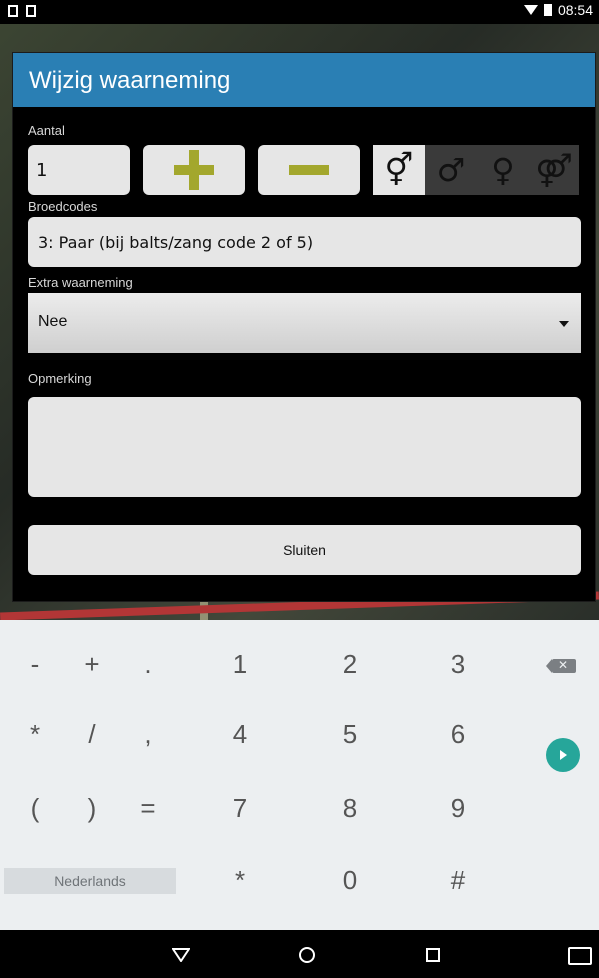 The width and height of the screenshot is (599, 978). Describe the element at coordinates (304, 80) in the screenshot. I see `dialog-header: Wijzig waarneming` at that location.